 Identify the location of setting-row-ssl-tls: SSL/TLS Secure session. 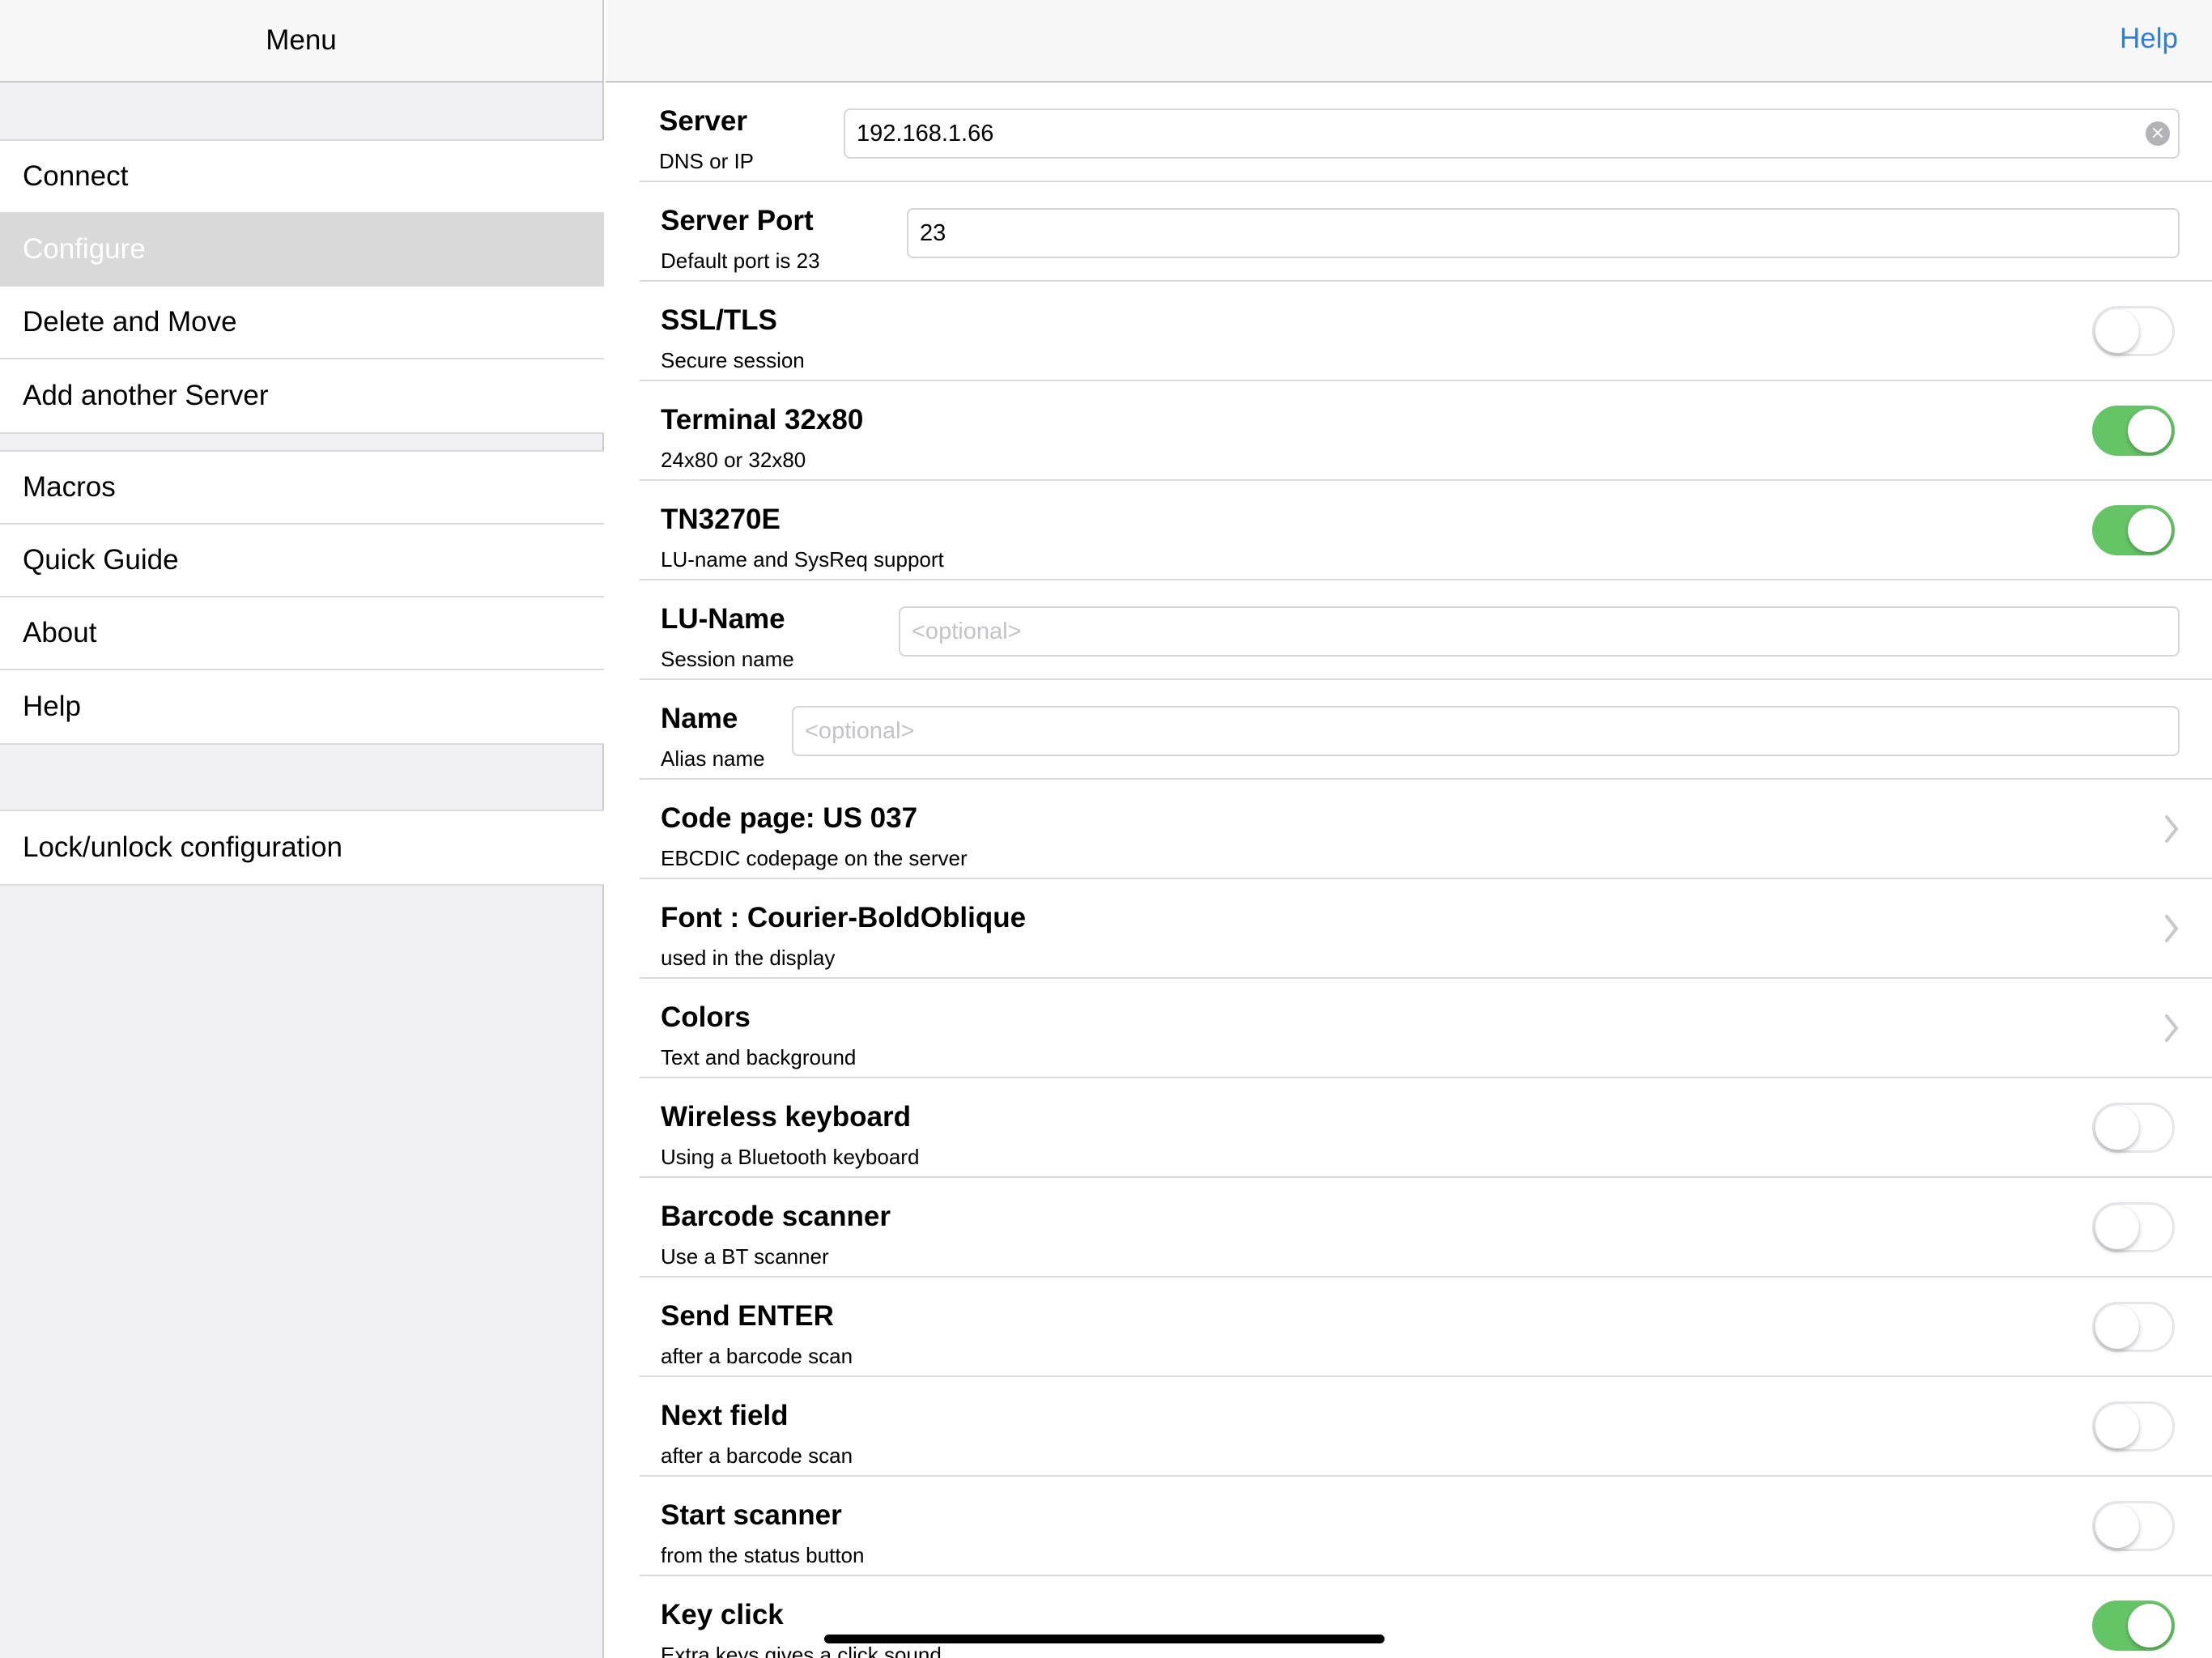
(1426, 331).